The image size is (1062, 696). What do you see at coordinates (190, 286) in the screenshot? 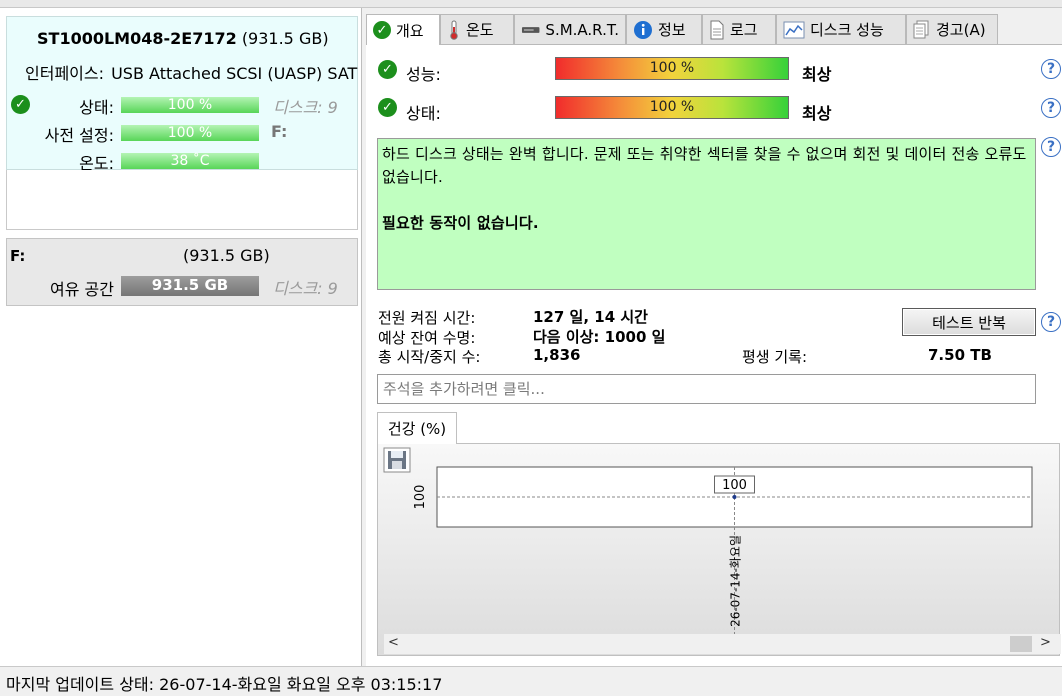
I see `free-space-bar: 931.5 GB` at bounding box center [190, 286].